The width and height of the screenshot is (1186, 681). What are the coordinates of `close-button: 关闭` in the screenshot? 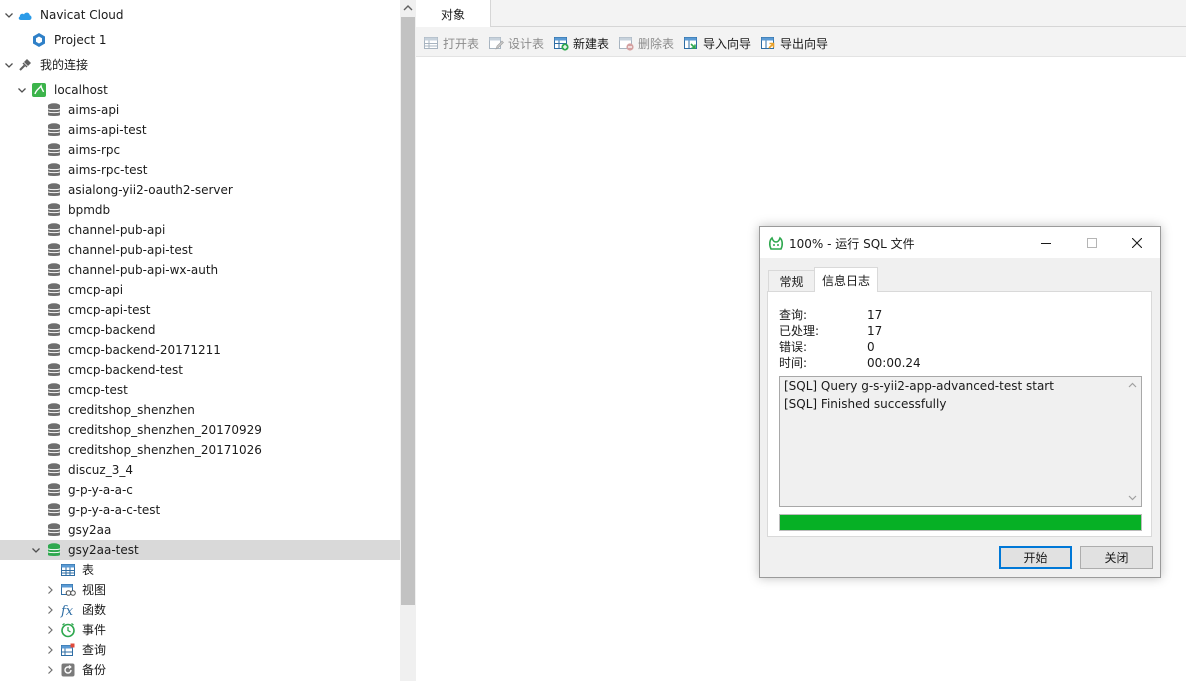 It's located at (1116, 557).